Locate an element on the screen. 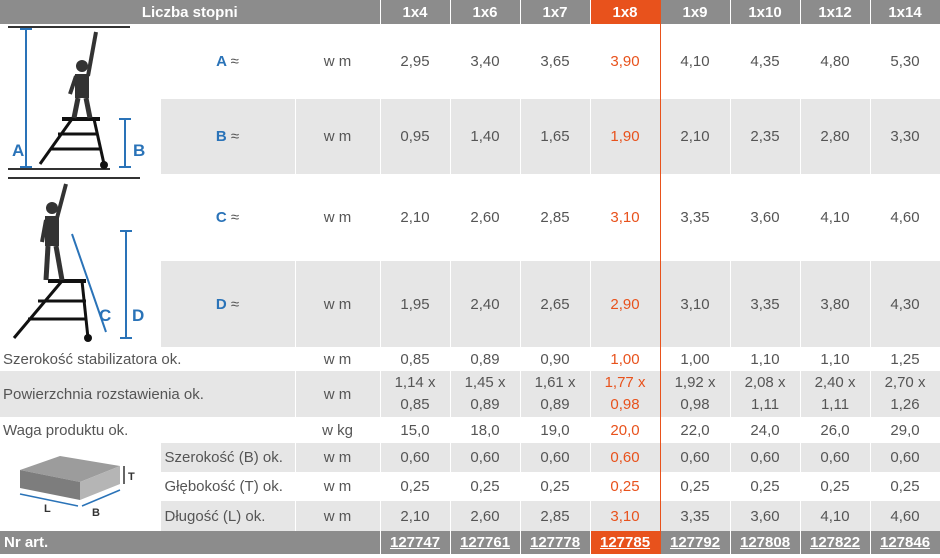  value-cell-selected: 1,90 is located at coordinates (625, 136).